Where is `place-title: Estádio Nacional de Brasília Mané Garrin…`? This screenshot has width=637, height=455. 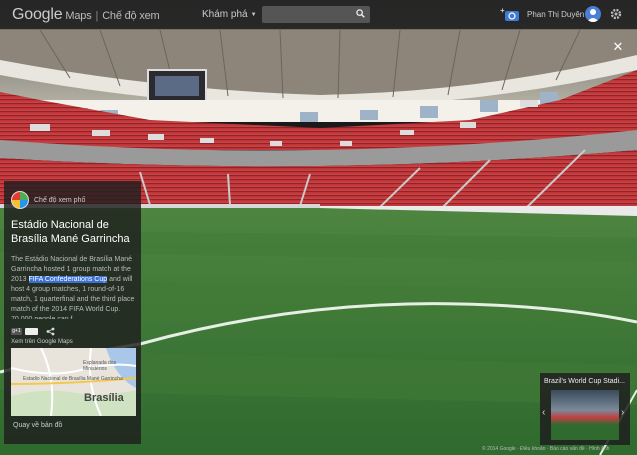
place-title: Estádio Nacional de Brasília Mané Garrin… is located at coordinates (70, 232).